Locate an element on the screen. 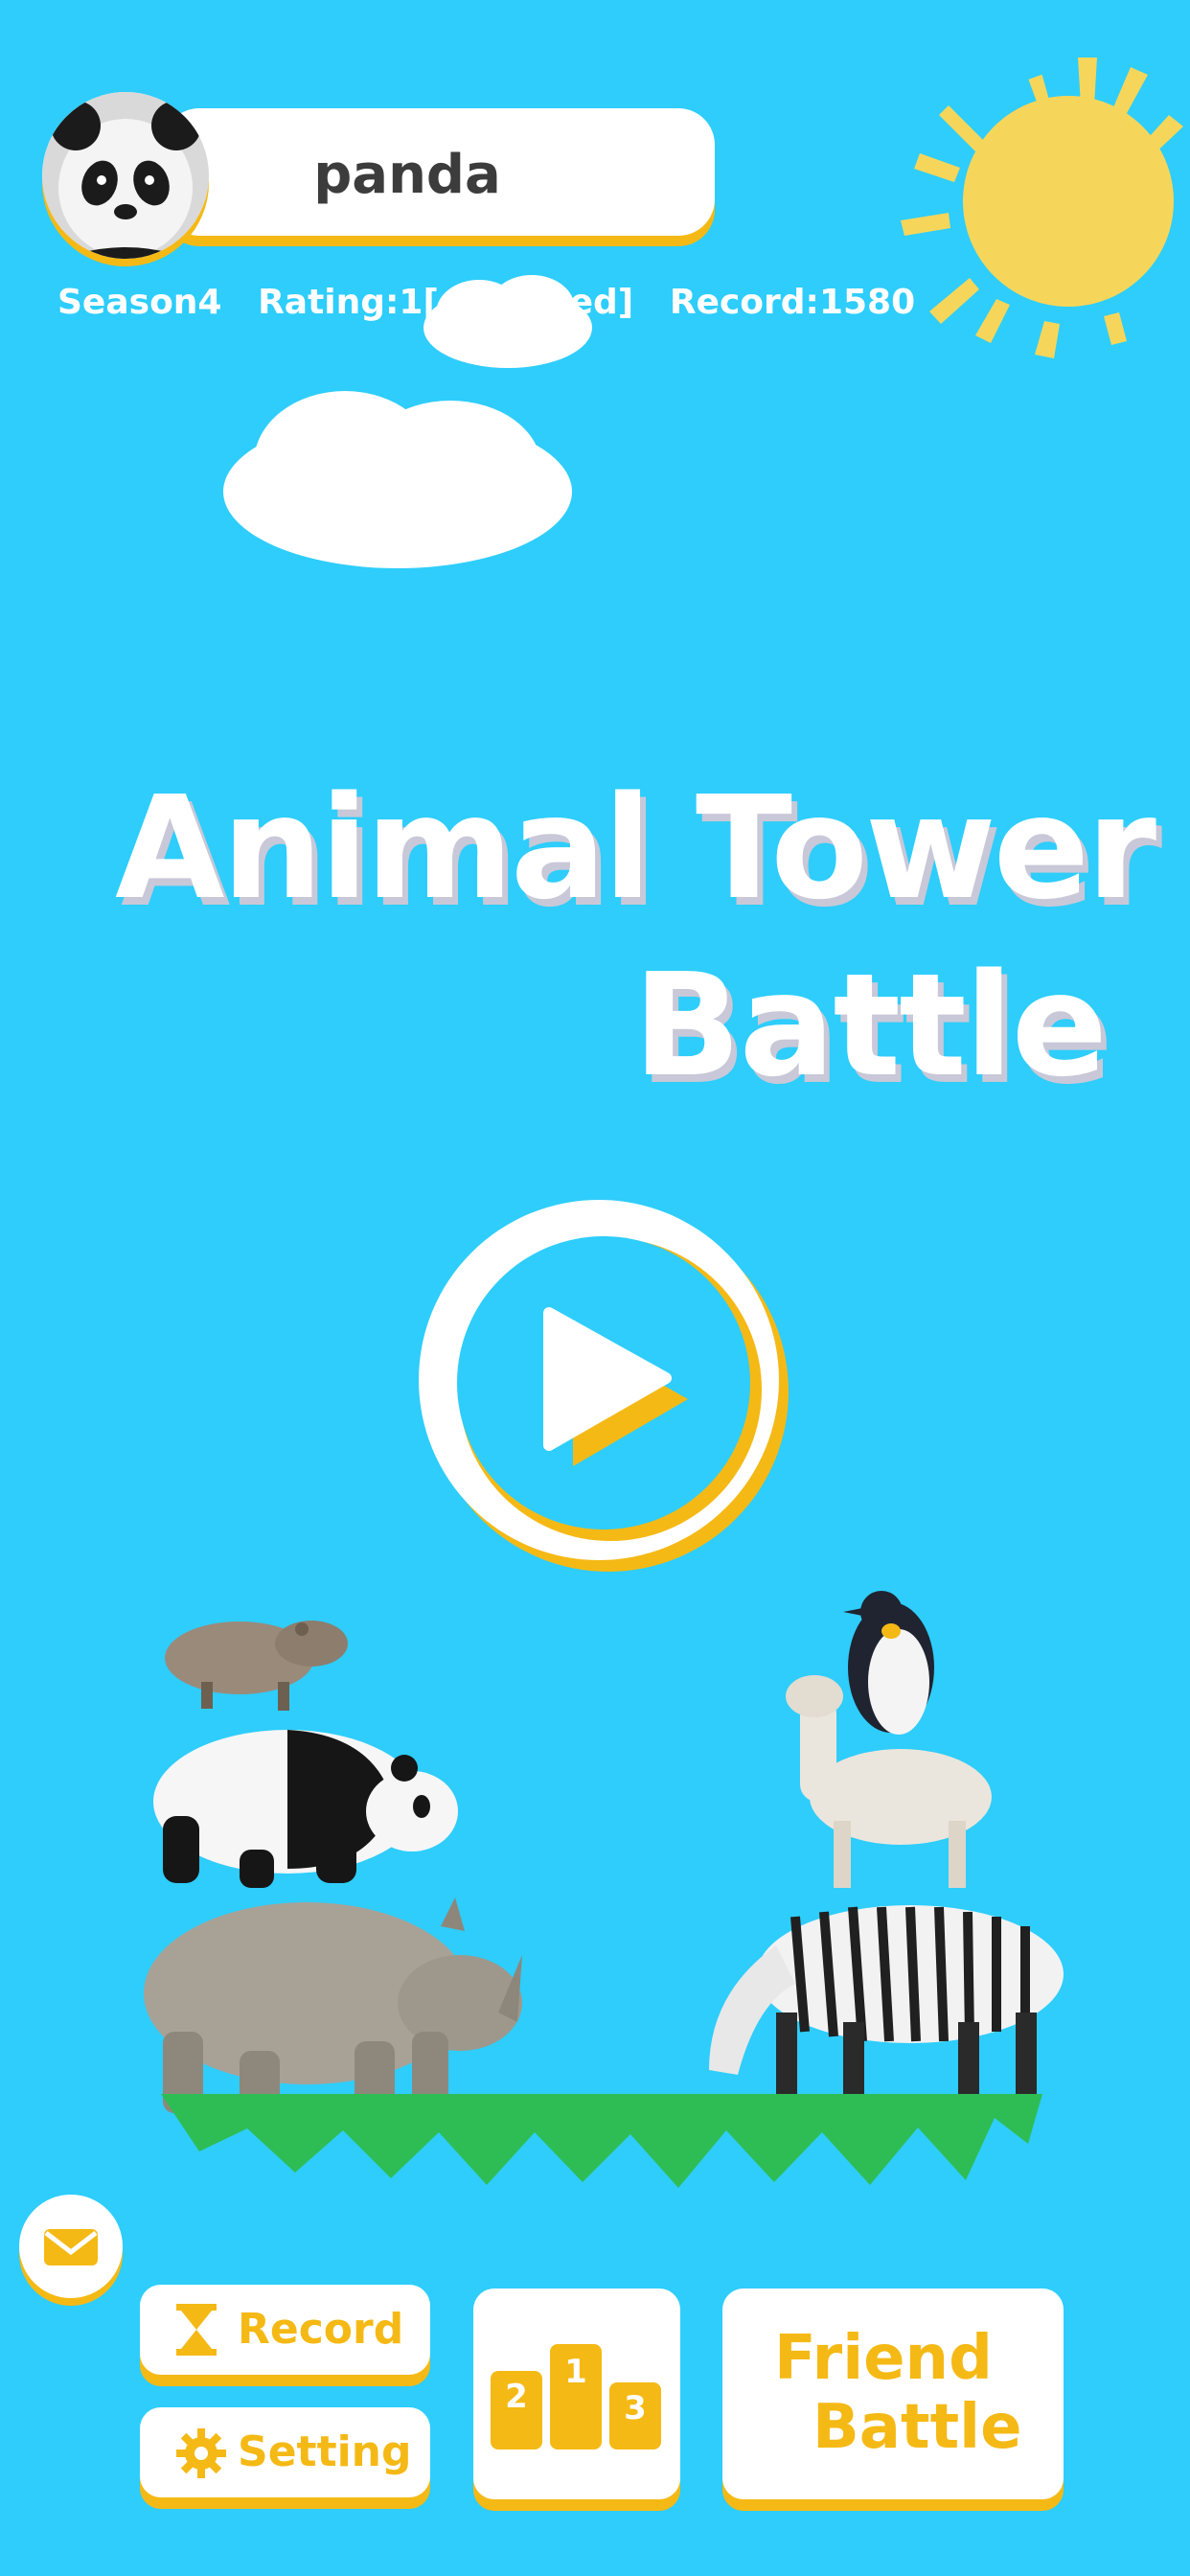 The height and width of the screenshot is (2576, 1190). panda-figure is located at coordinates (305, 1809).